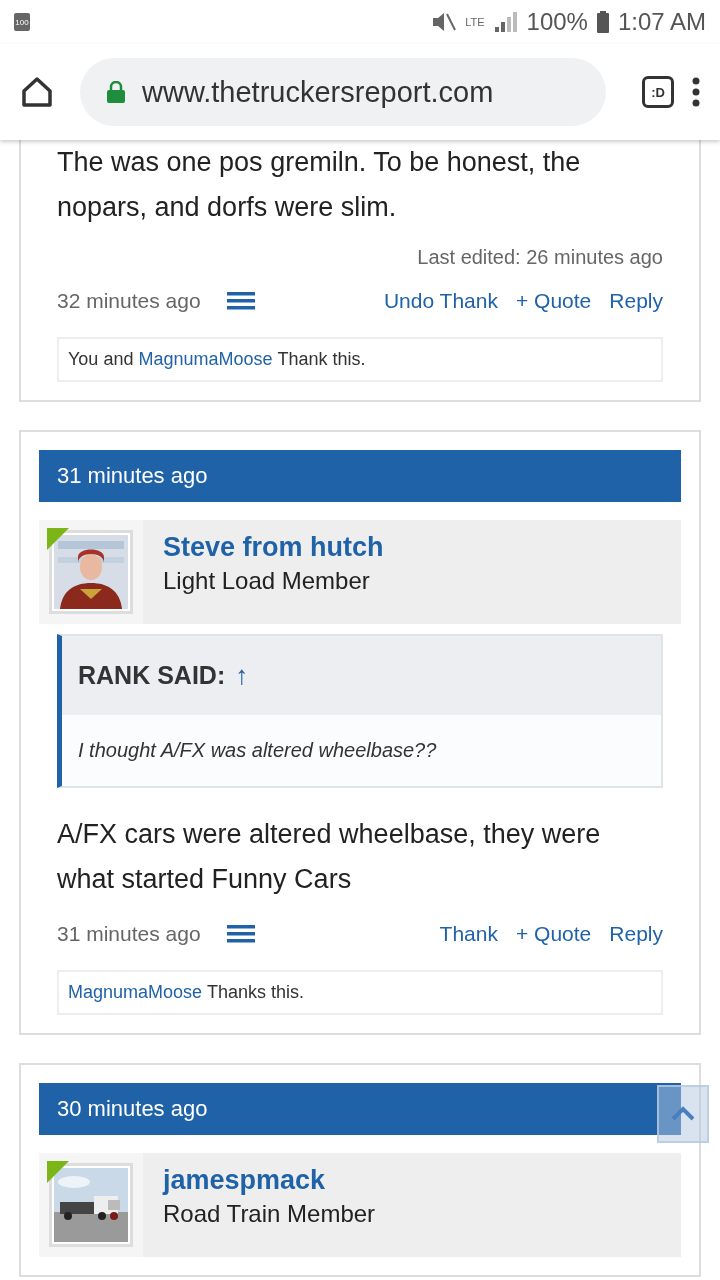 The height and width of the screenshot is (1280, 720). What do you see at coordinates (444, 22) in the screenshot?
I see `mute-icon` at bounding box center [444, 22].